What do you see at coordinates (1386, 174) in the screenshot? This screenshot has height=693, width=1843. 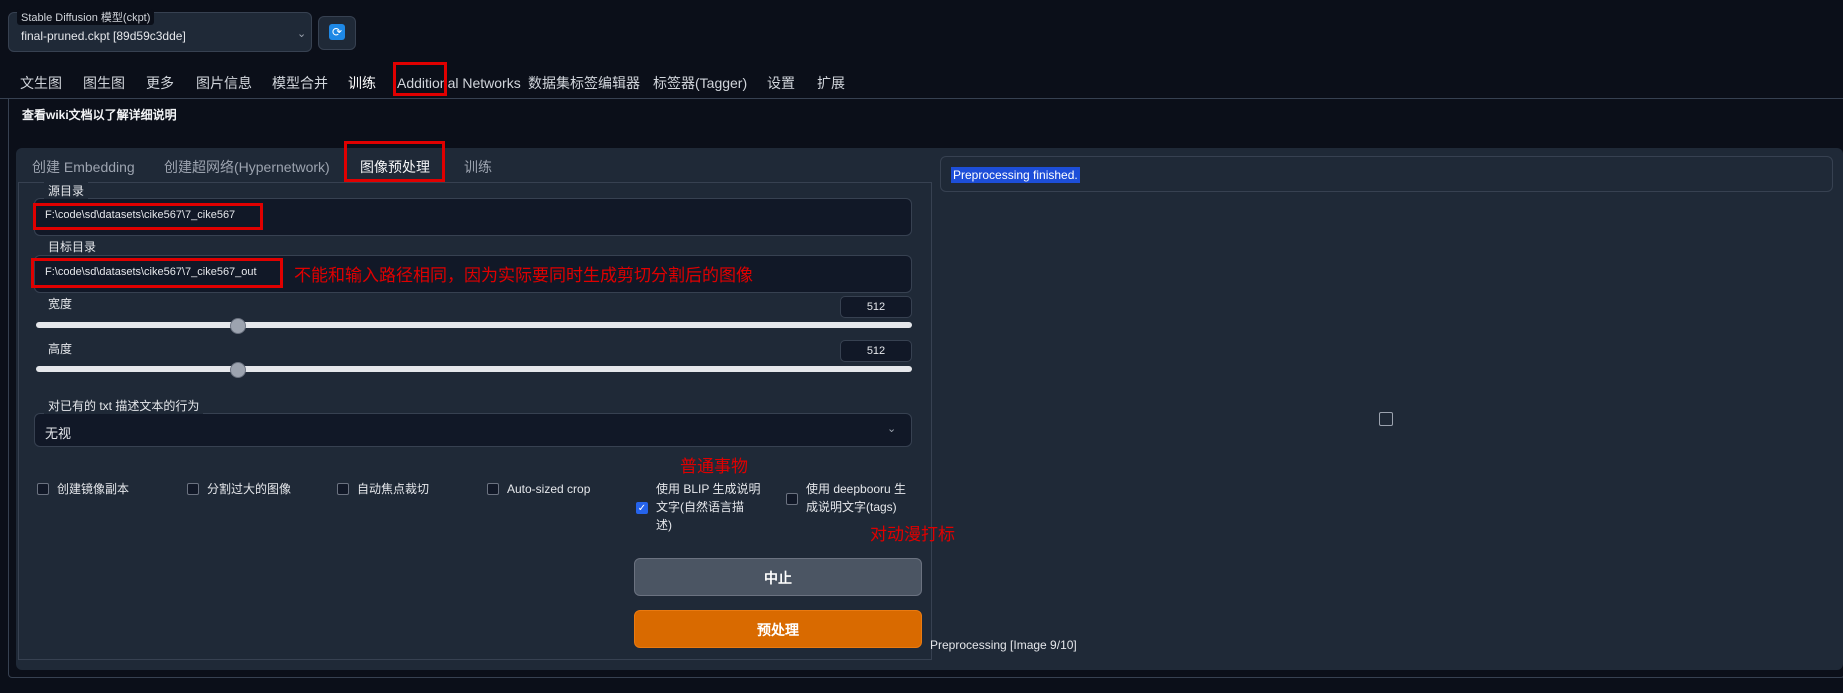 I see `status-output: Preprocessing finished.` at bounding box center [1386, 174].